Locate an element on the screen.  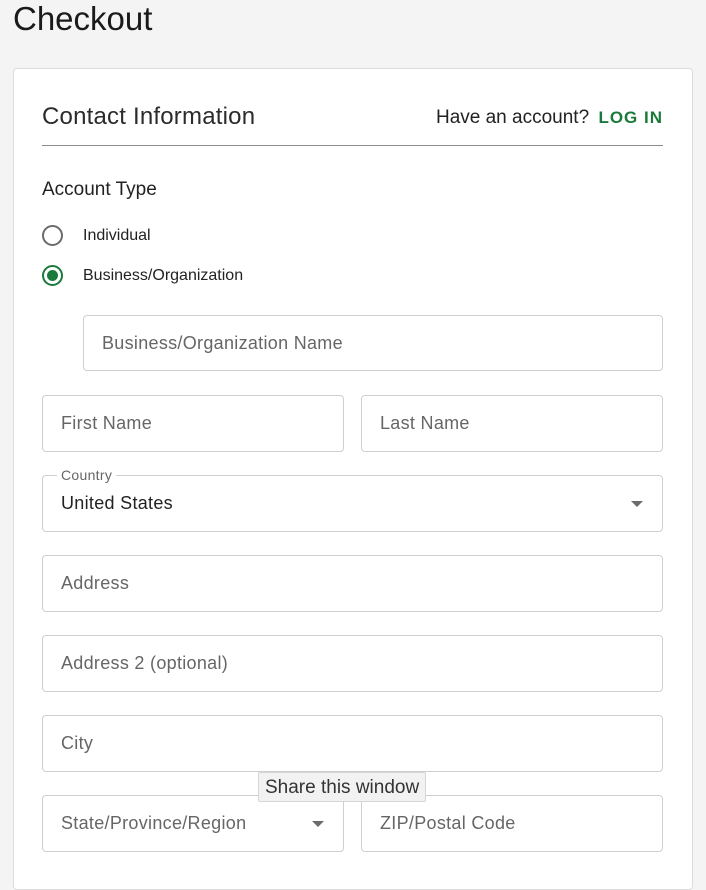
address2-input is located at coordinates (352, 663).